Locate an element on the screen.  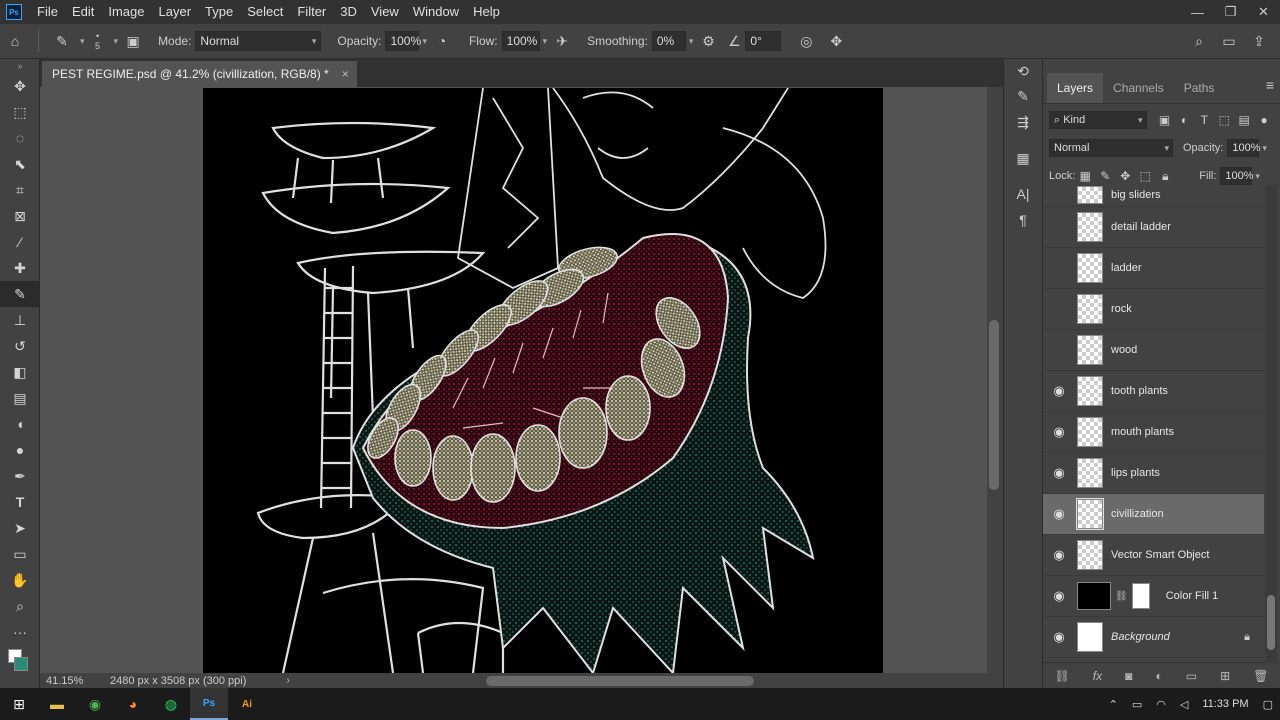
search-icon: ⌕ is located at coordinates (1199, 41).